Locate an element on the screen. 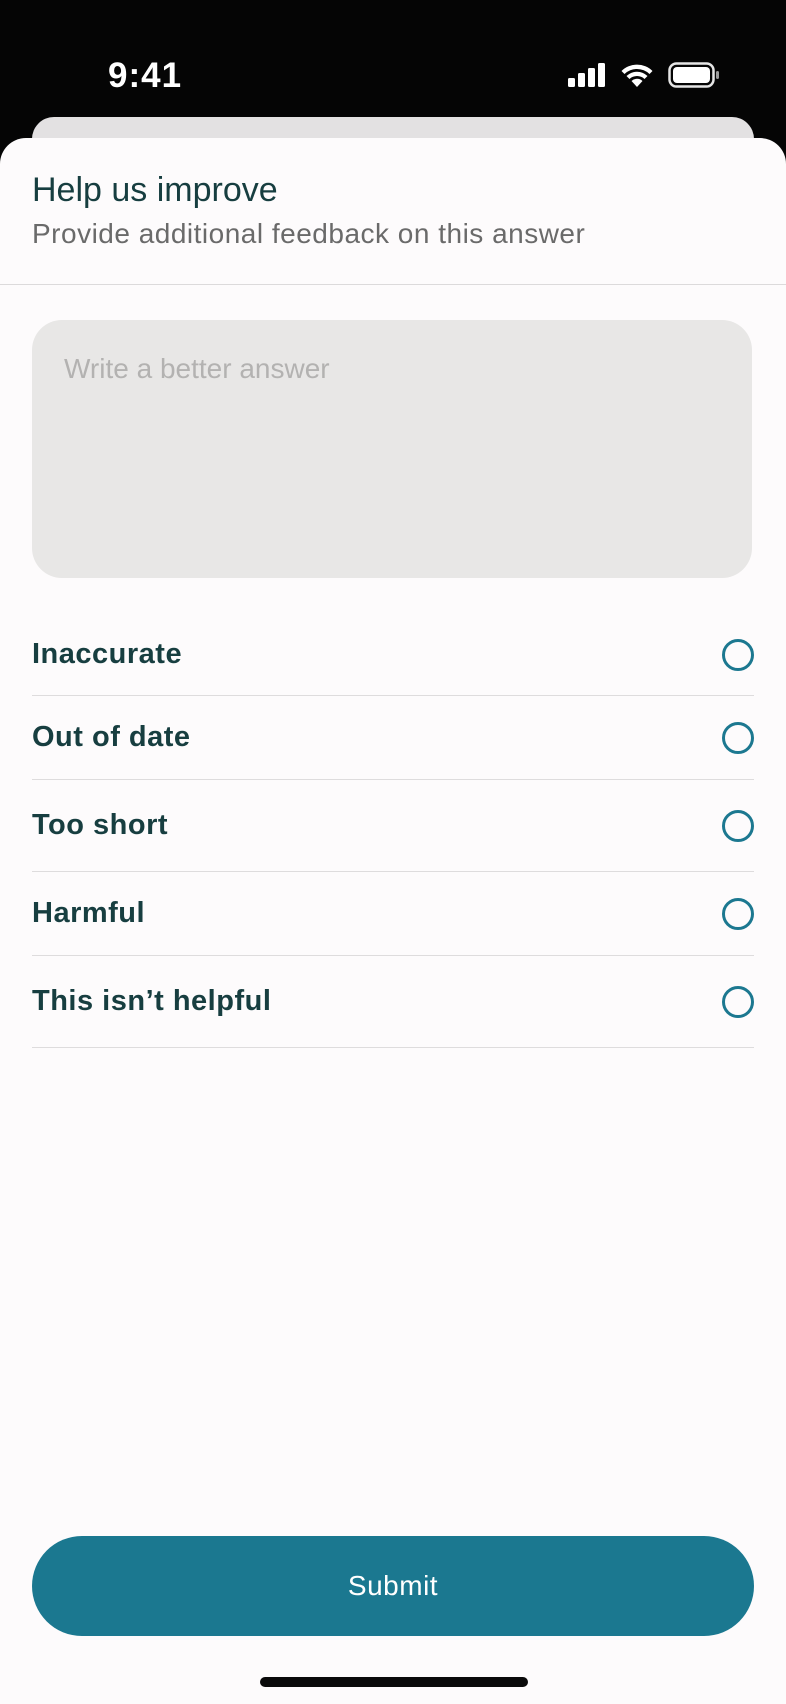  option-label: Harmful is located at coordinates (89, 913).